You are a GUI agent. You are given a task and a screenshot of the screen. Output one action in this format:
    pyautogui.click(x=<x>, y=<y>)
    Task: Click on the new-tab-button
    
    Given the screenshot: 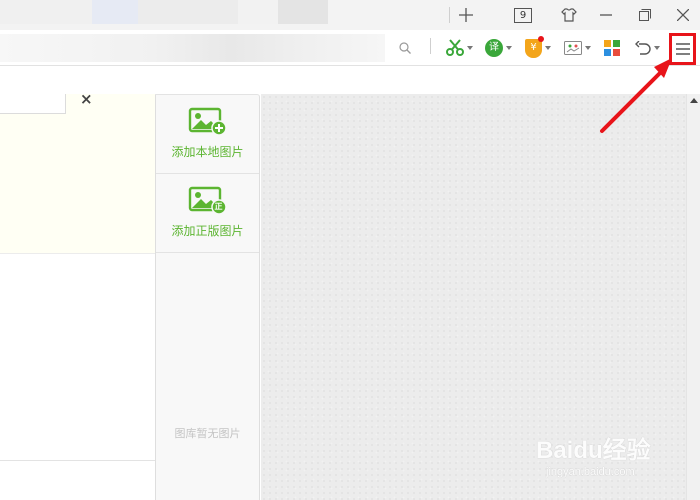 What is the action you would take?
    pyautogui.click(x=466, y=15)
    